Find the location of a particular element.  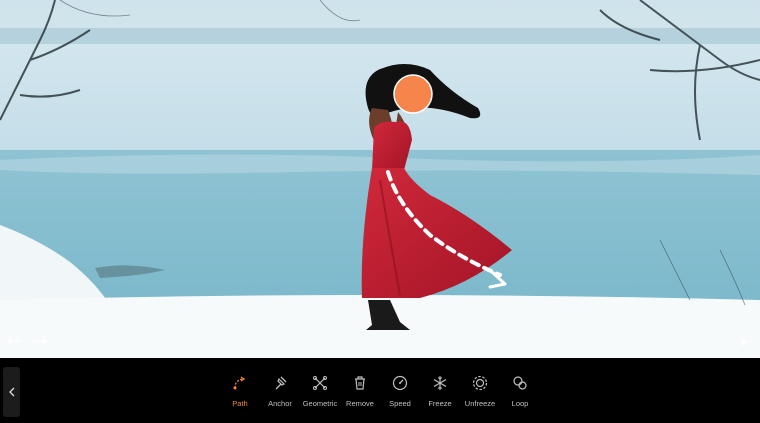

collapse-panel-button is located at coordinates (11, 392).